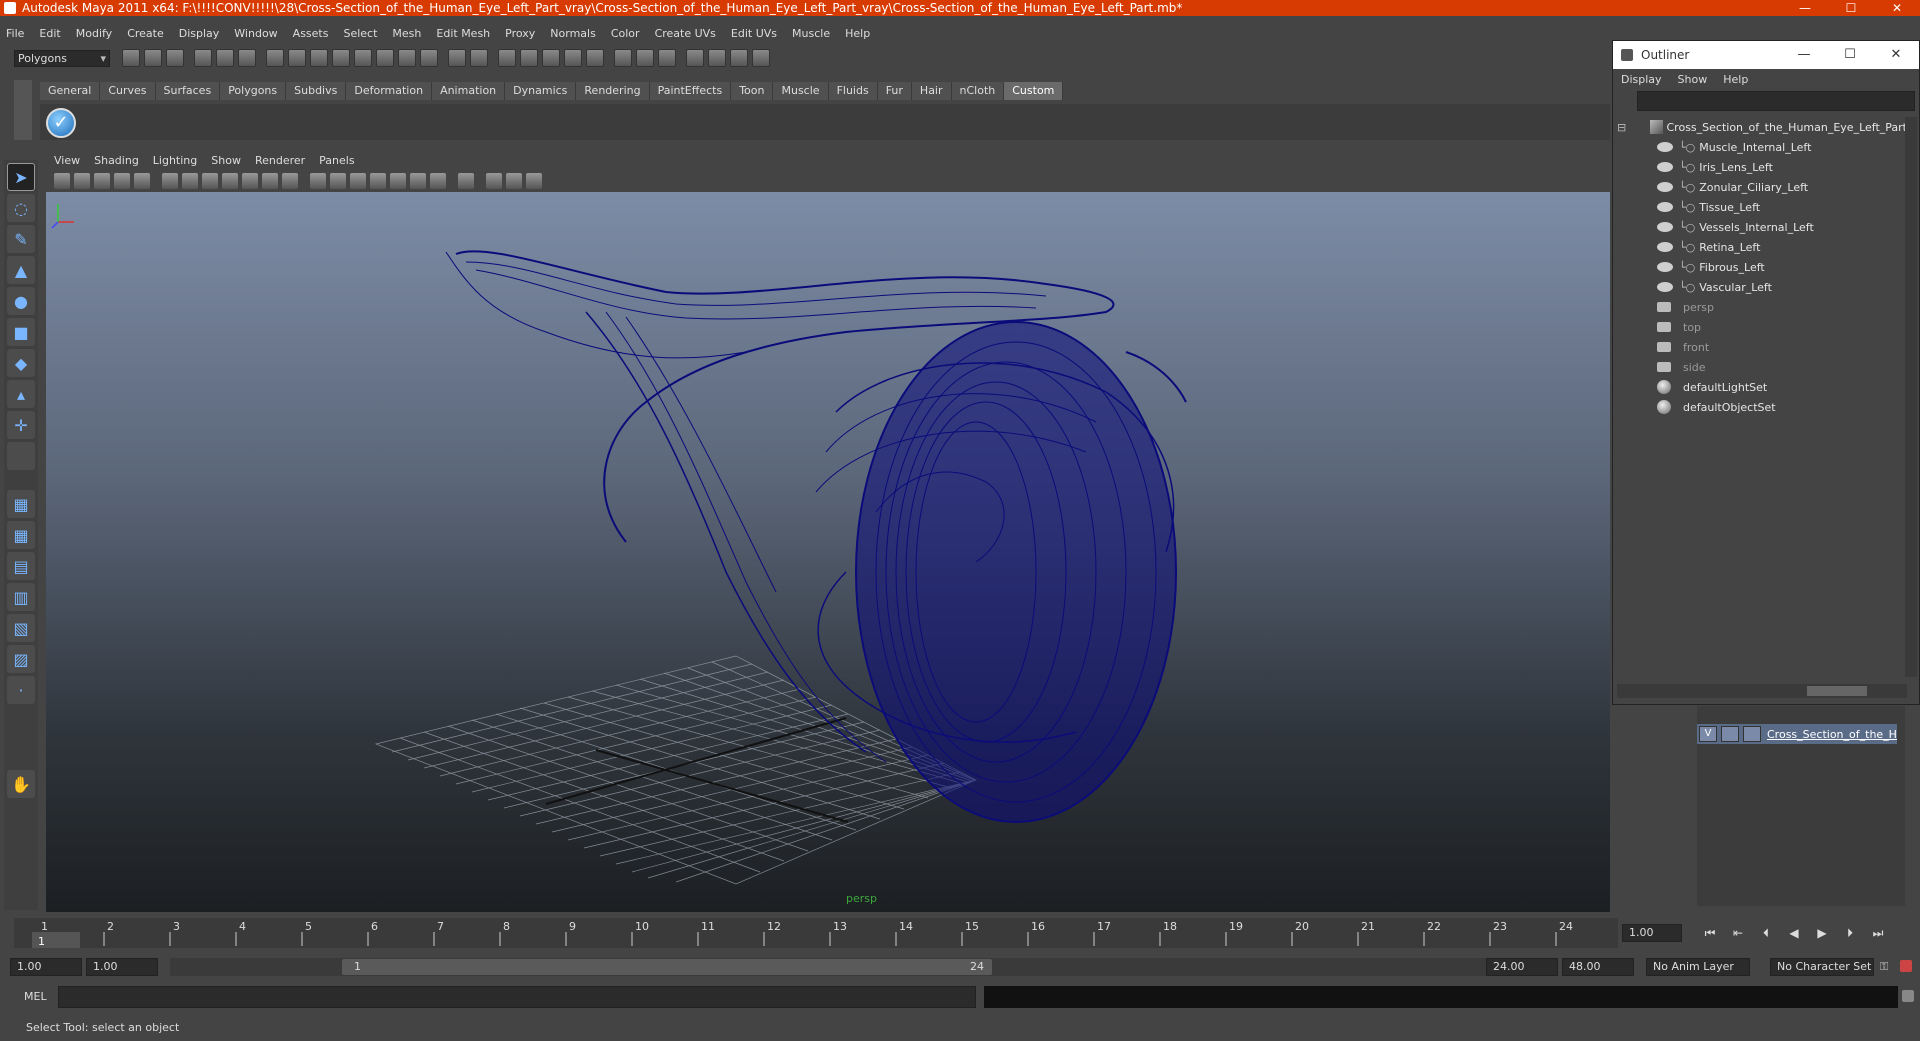 The image size is (1920, 1041). I want to click on menu-assets: Assets, so click(311, 33).